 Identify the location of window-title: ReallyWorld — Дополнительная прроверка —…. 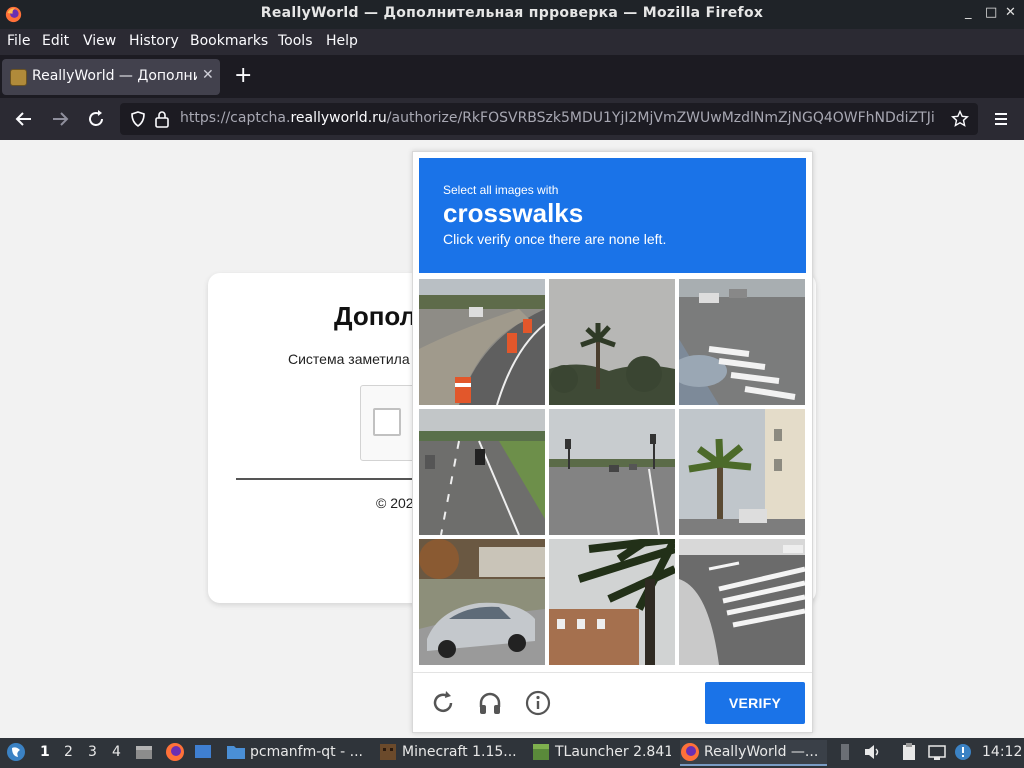
(512, 13).